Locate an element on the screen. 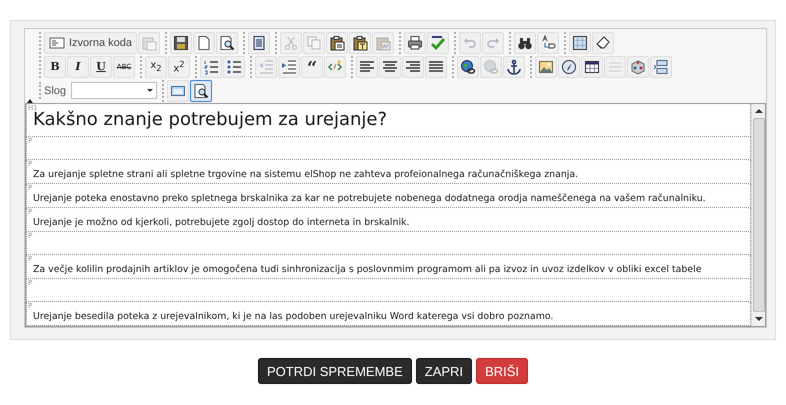  image-button is located at coordinates (546, 67).